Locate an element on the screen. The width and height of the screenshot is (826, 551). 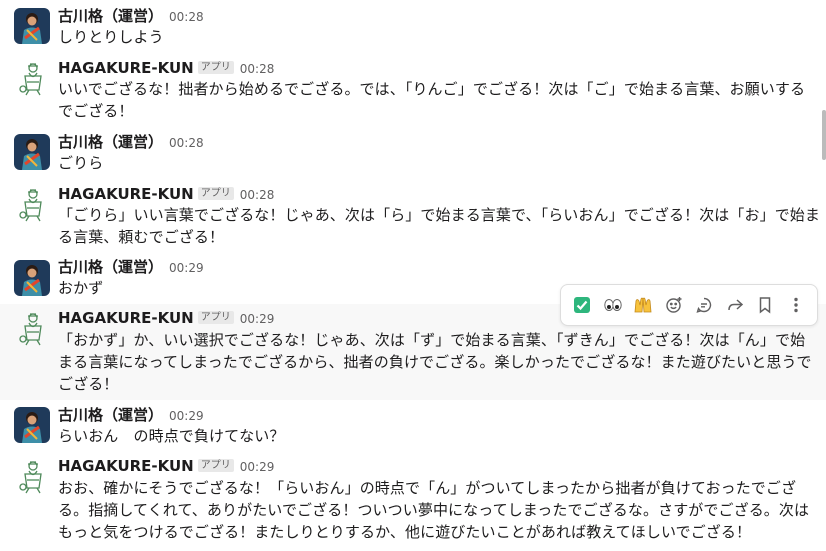
raised-hands-reaction-icon is located at coordinates (643, 305).